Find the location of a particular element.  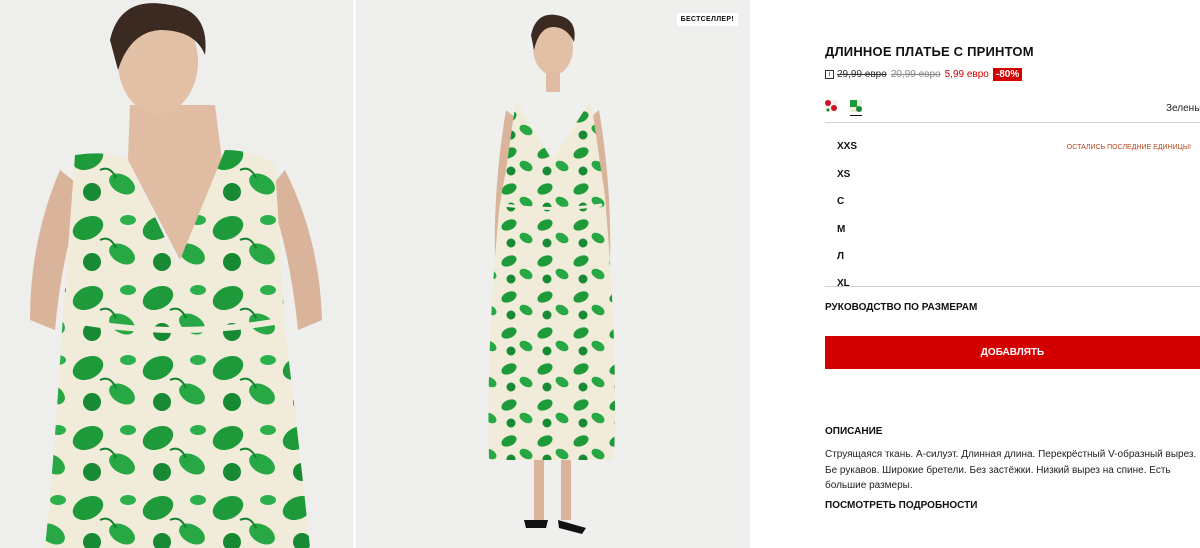

info-icon: i is located at coordinates (829, 74).